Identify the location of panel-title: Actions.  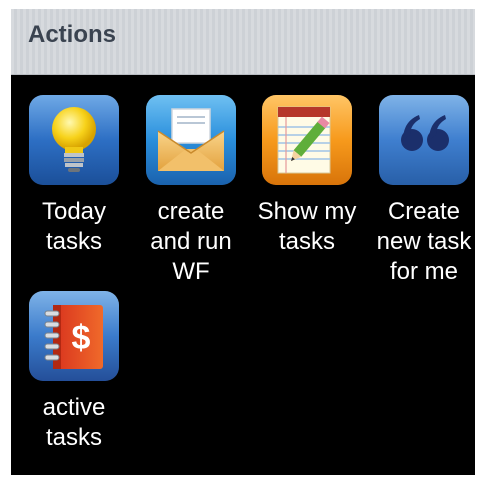
(72, 34).